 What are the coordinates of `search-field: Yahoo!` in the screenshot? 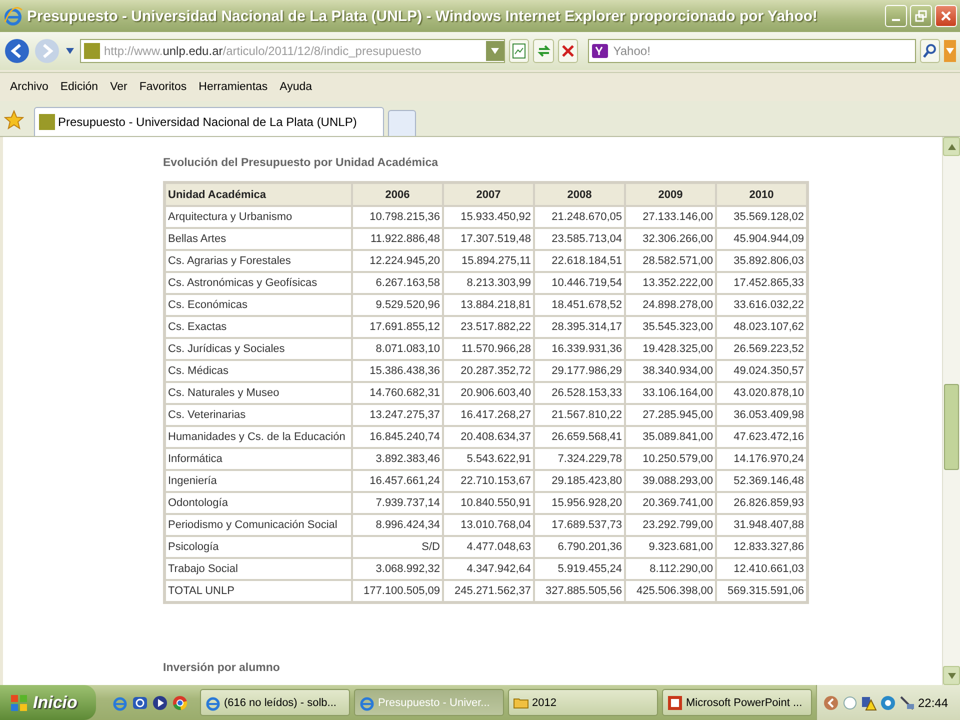 It's located at (752, 51).